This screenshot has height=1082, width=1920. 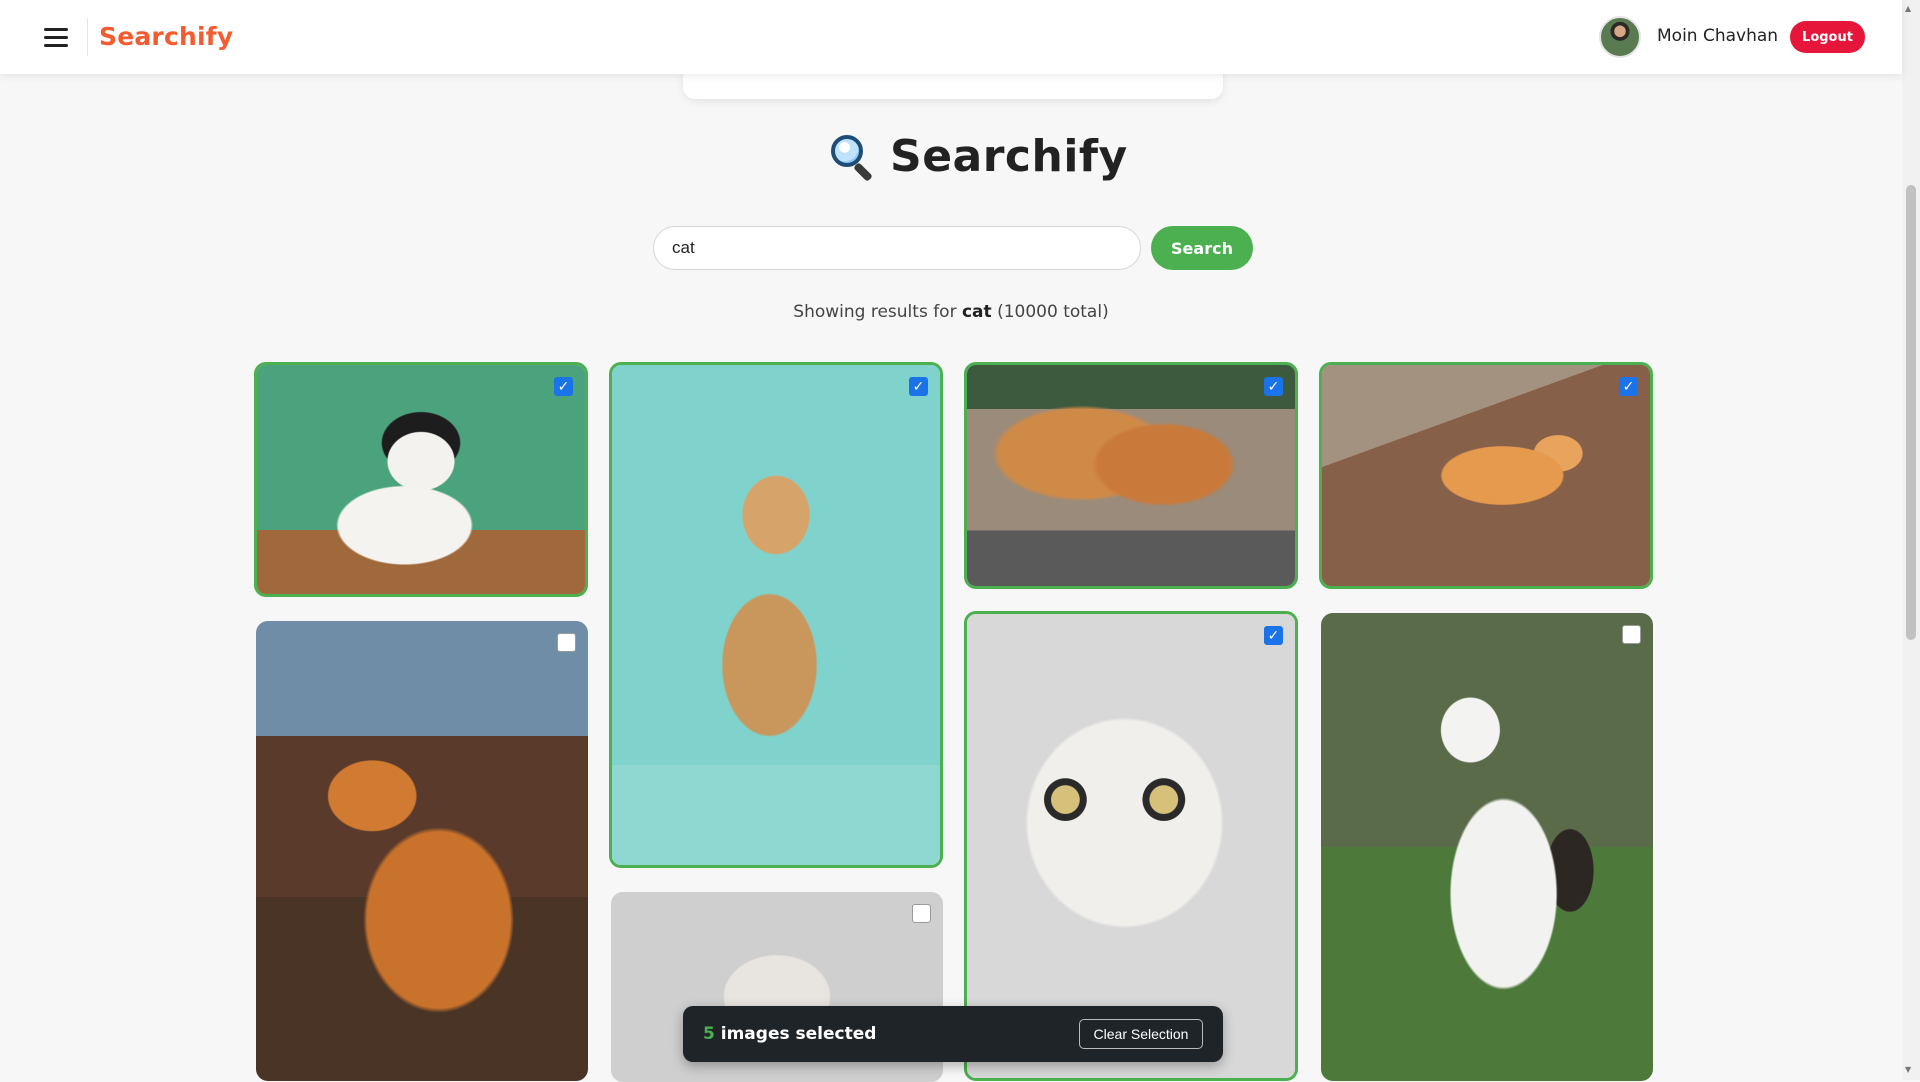 What do you see at coordinates (1009, 156) in the screenshot?
I see `page-title-text: Searchify` at bounding box center [1009, 156].